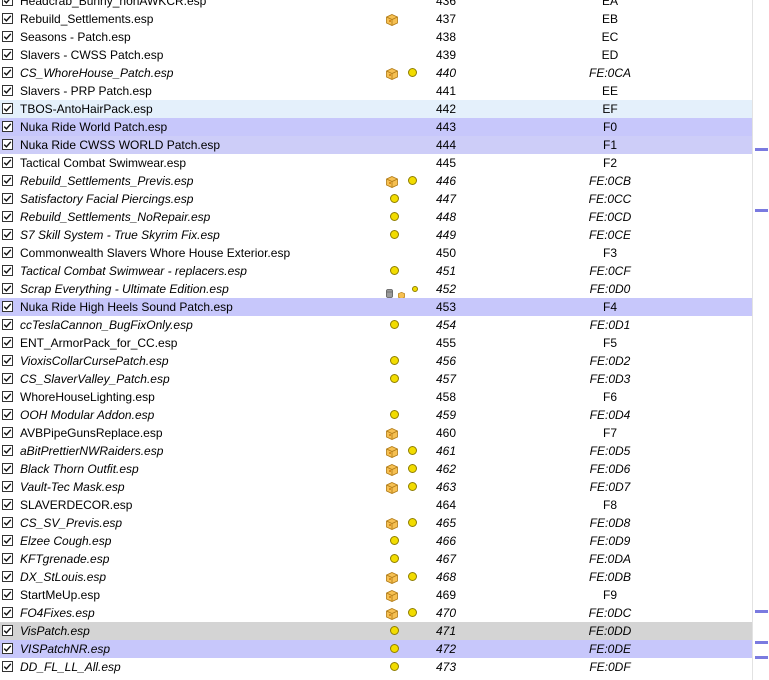  I want to click on plugin-row: CS_WhoreHouse_Patch.esp 440 FE:0CA, so click(376, 73).